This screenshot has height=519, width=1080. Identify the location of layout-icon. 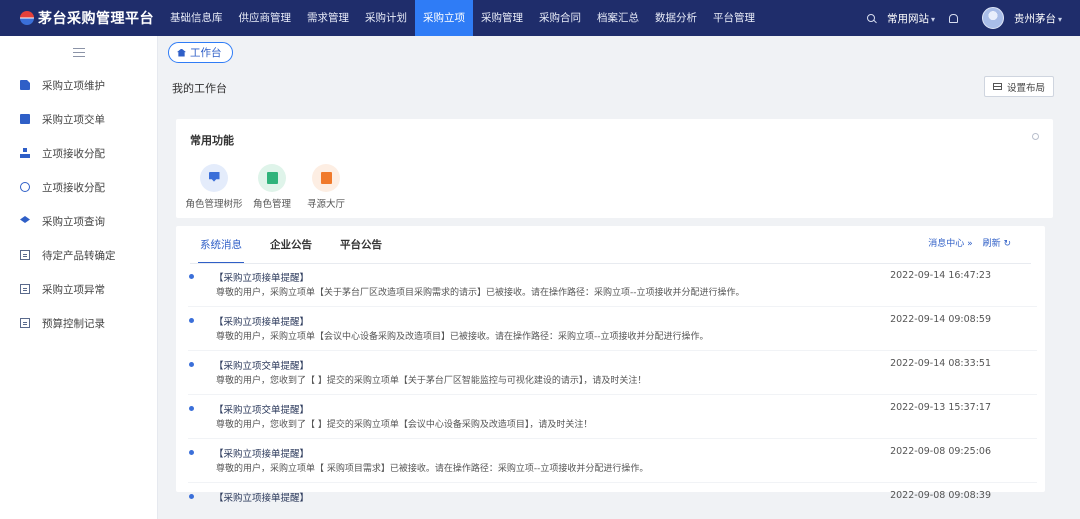
(997, 86).